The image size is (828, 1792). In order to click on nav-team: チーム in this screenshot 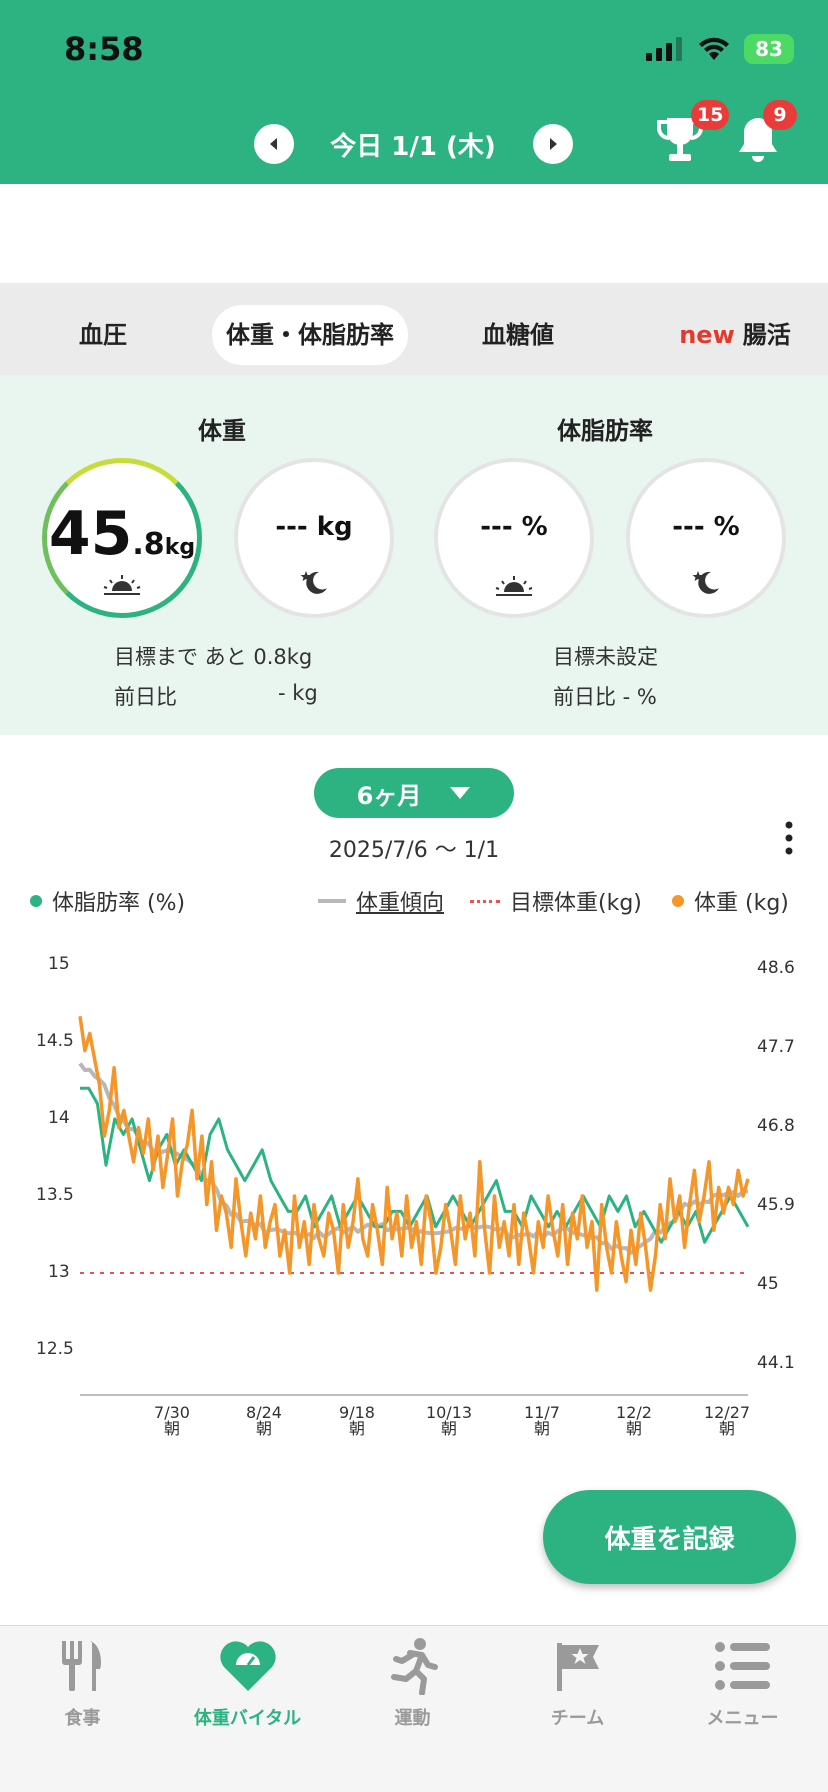, I will do `click(577, 1682)`.